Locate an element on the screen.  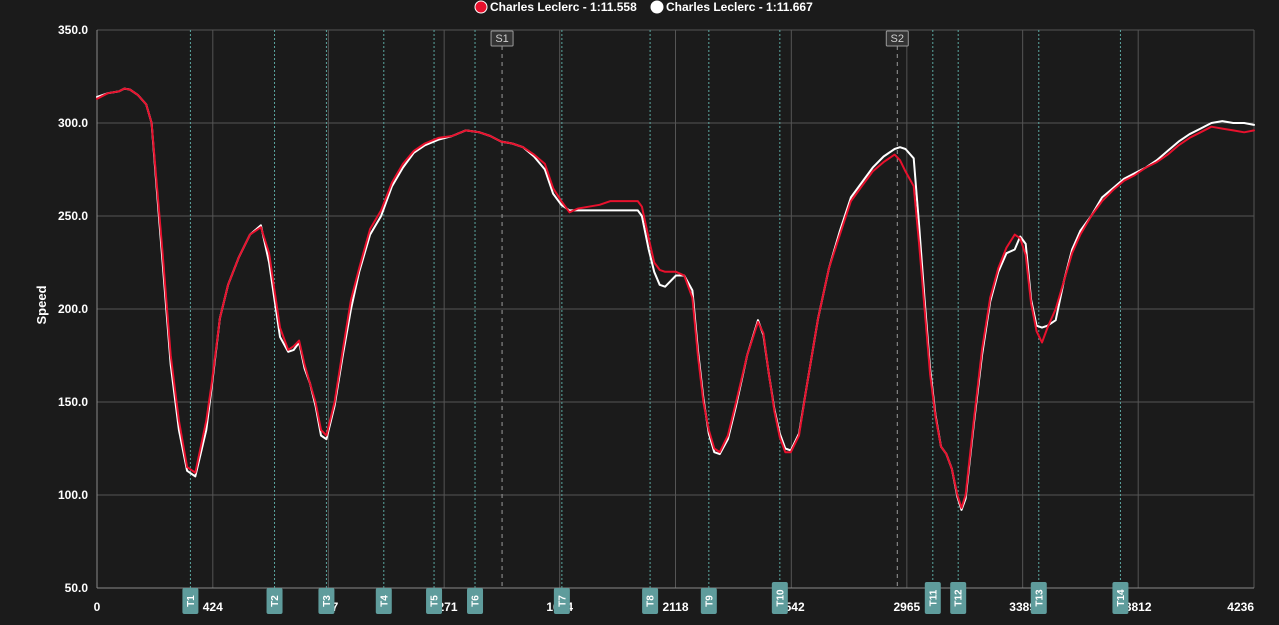
turn-label: T7 is located at coordinates (562, 601).